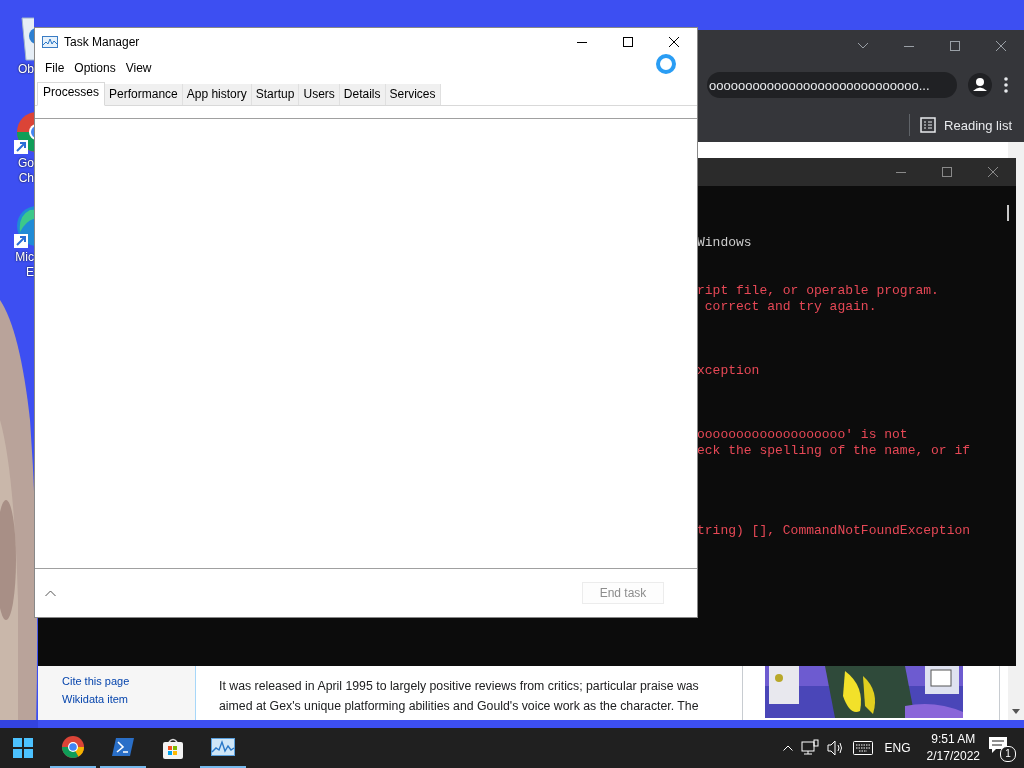 Image resolution: width=1024 pixels, height=768 pixels. What do you see at coordinates (834, 451) in the screenshot?
I see `console-line: eck the spelling of the name, or if` at bounding box center [834, 451].